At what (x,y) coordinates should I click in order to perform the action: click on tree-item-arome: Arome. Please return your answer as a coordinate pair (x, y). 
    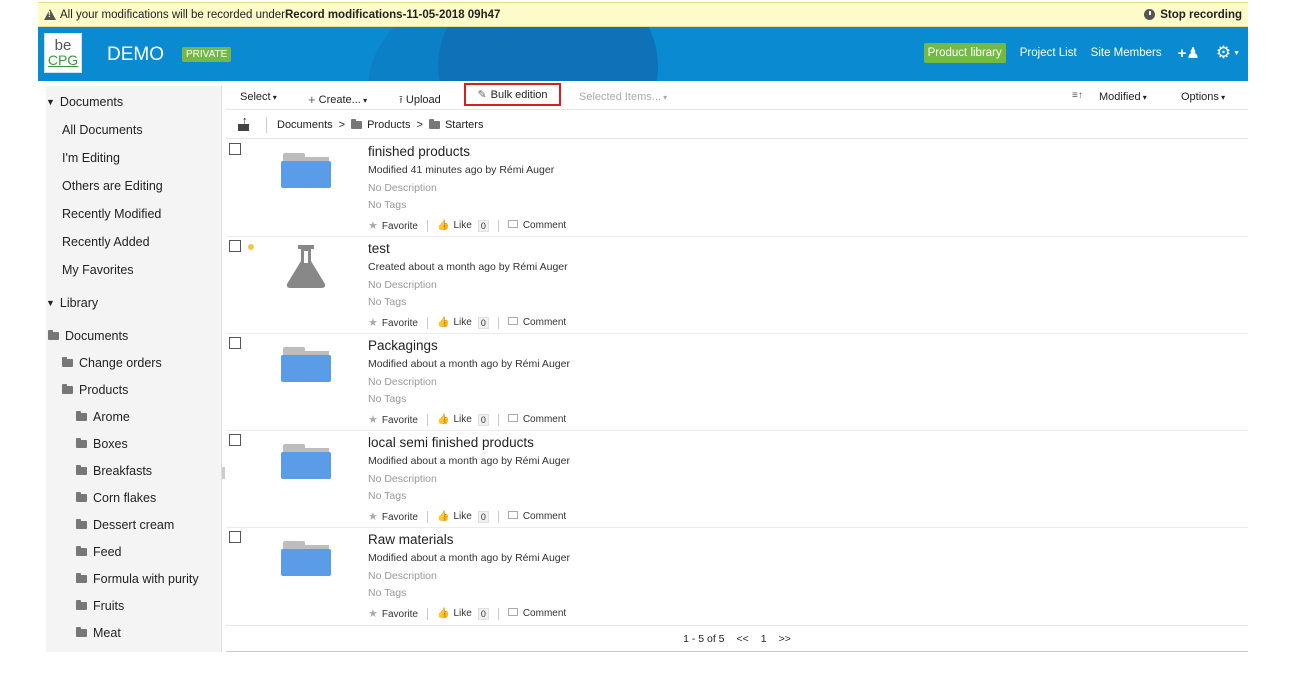
    Looking at the image, I should click on (103, 417).